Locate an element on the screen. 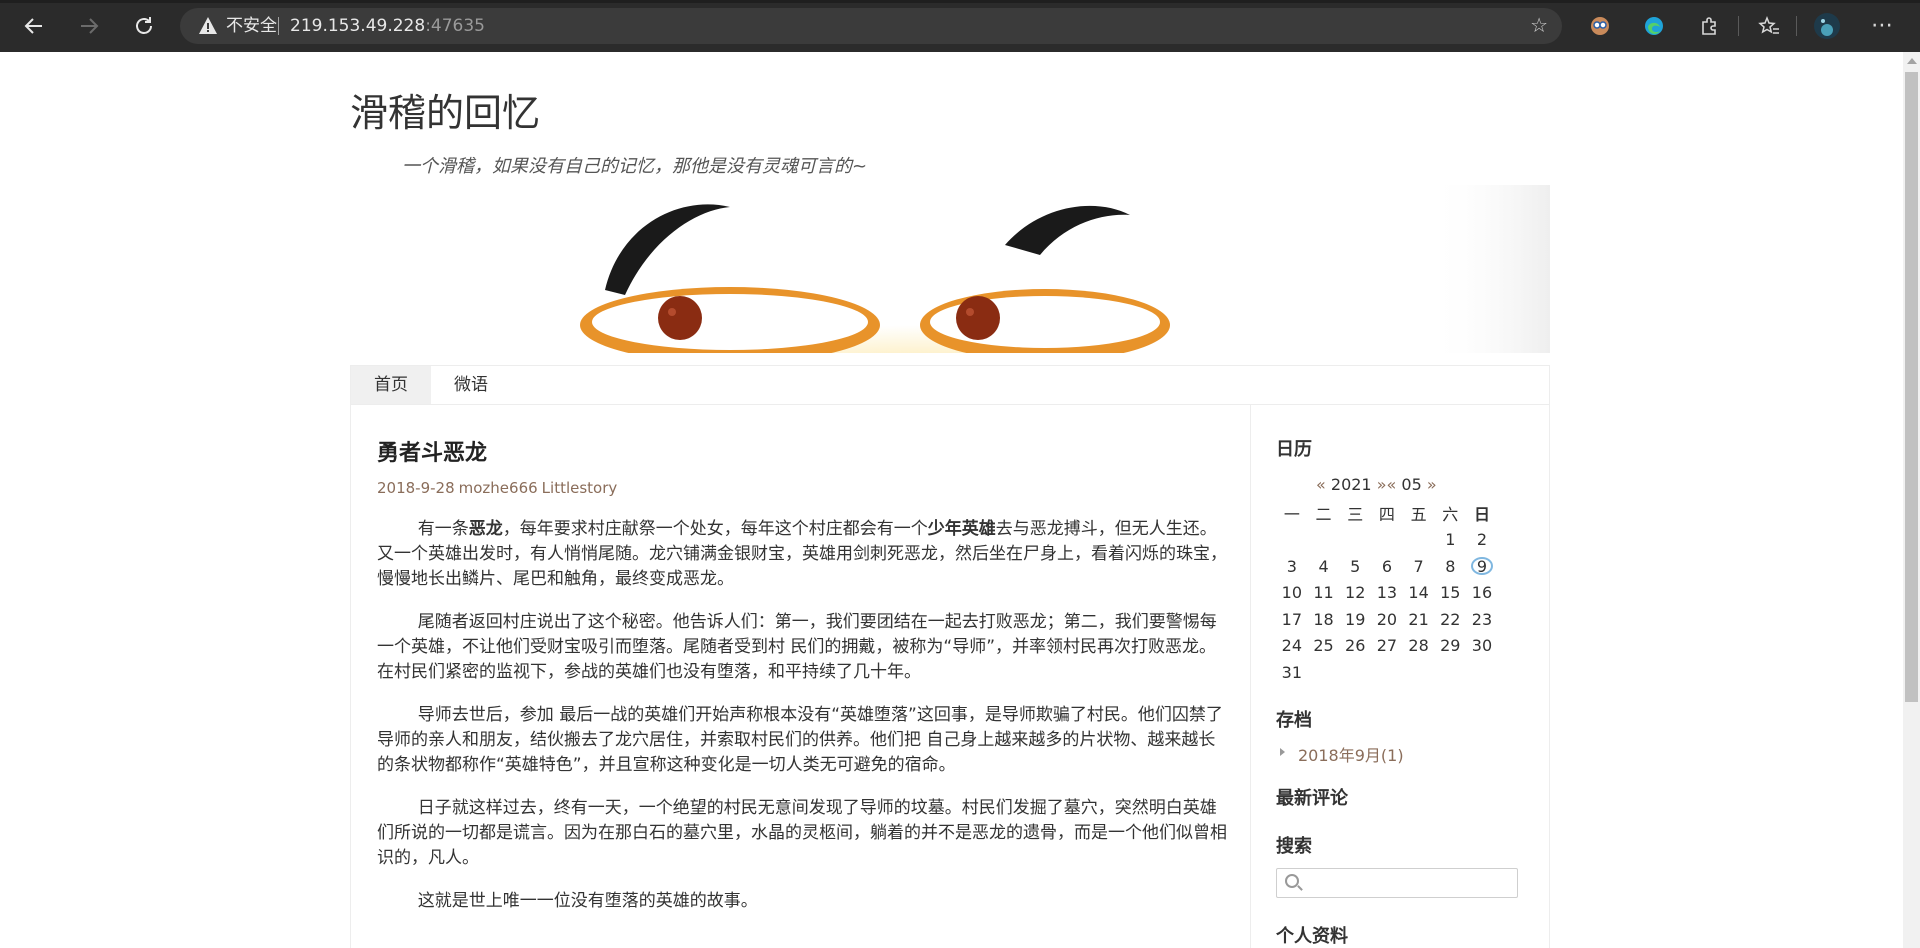  more-menu-icon: ⋯ is located at coordinates (1882, 26).